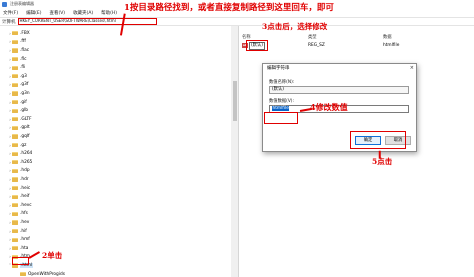 This screenshot has height=277, width=474. Describe the element at coordinates (387, 37) in the screenshot. I see `column-data-header: 数据` at that location.